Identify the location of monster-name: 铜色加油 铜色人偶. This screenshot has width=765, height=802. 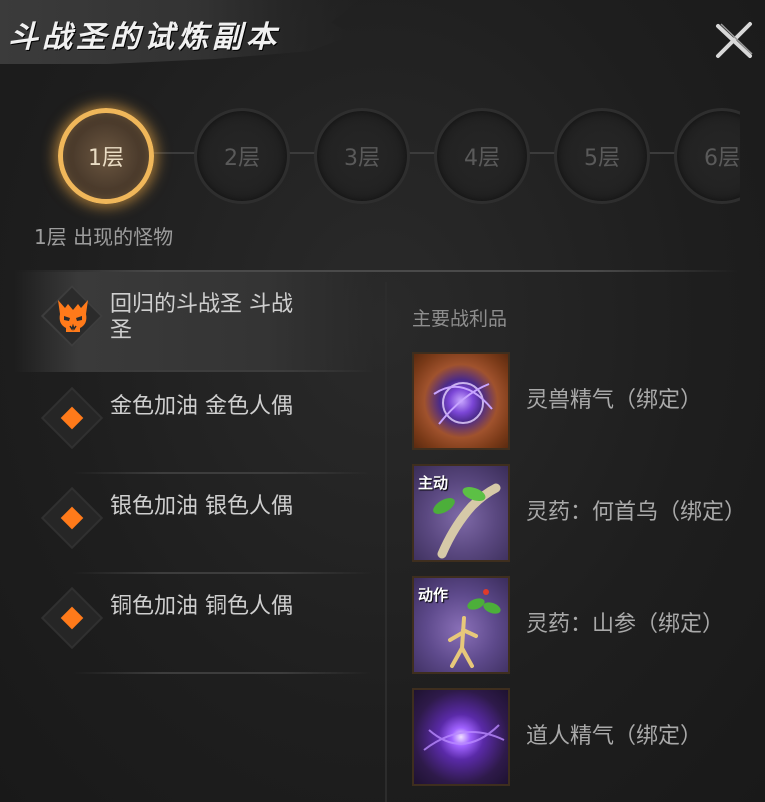
(201, 606).